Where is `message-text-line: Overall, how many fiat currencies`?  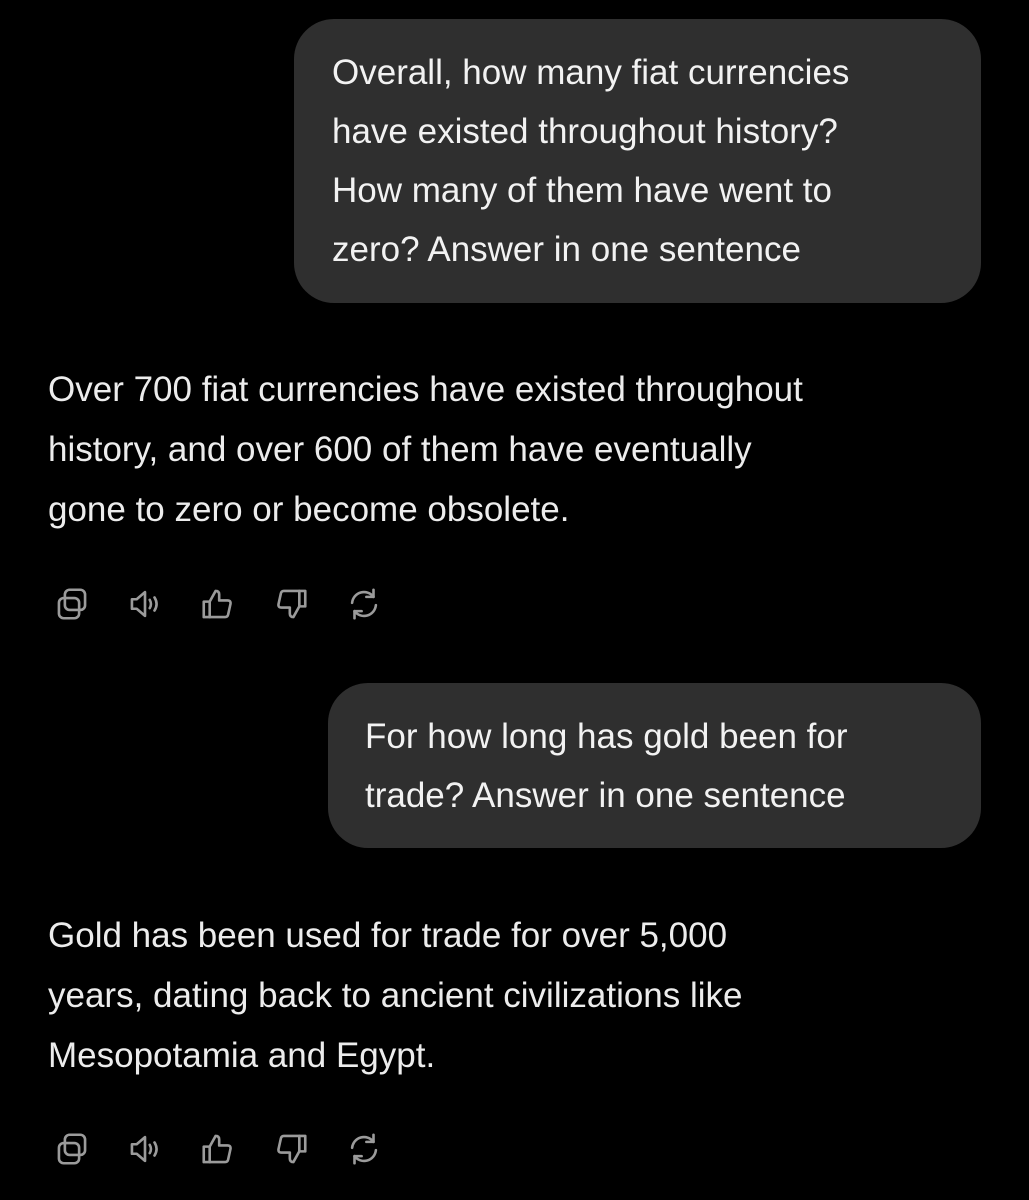
message-text-line: Overall, how many fiat currencies is located at coordinates (591, 72).